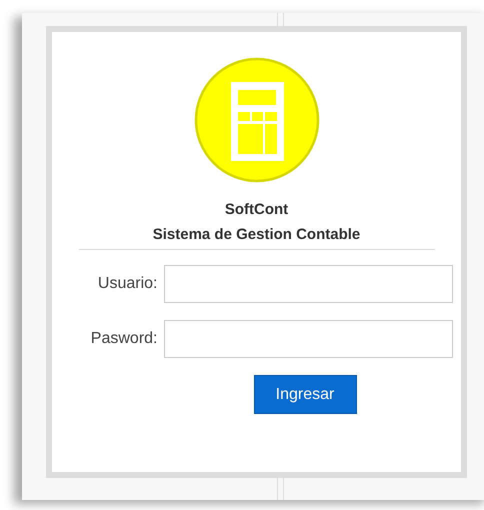 This screenshot has width=484, height=510. Describe the element at coordinates (256, 209) in the screenshot. I see `app-title: SoftCont` at that location.